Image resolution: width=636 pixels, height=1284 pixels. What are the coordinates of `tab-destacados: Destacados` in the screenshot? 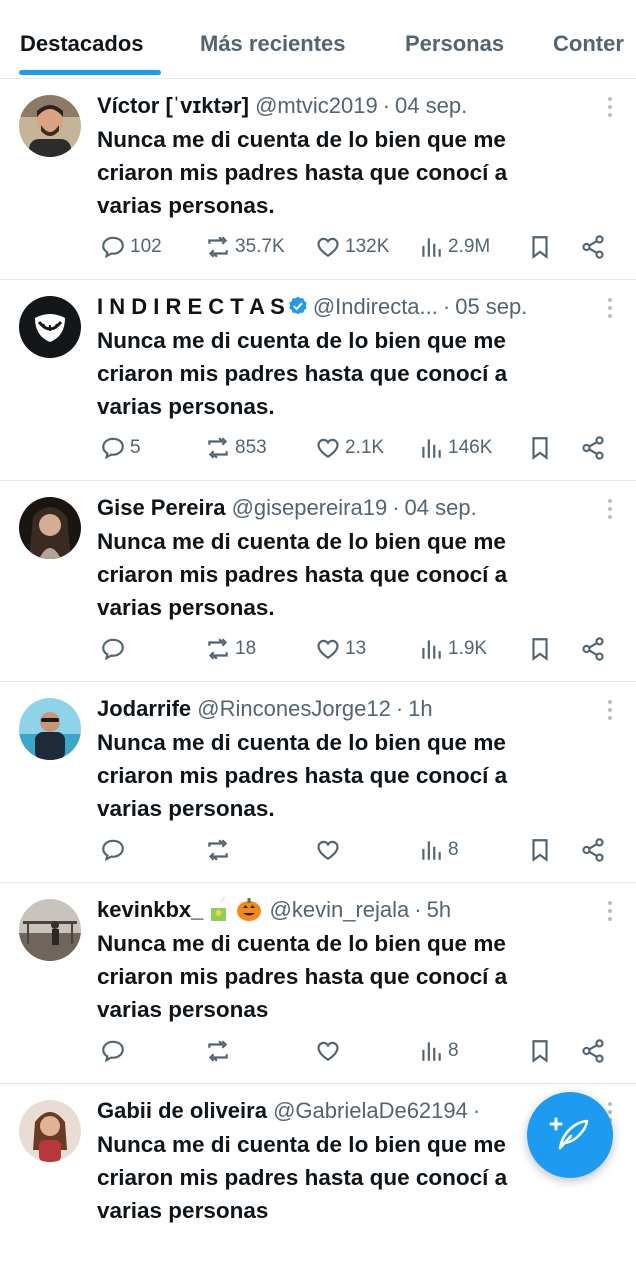 It's located at (82, 44).